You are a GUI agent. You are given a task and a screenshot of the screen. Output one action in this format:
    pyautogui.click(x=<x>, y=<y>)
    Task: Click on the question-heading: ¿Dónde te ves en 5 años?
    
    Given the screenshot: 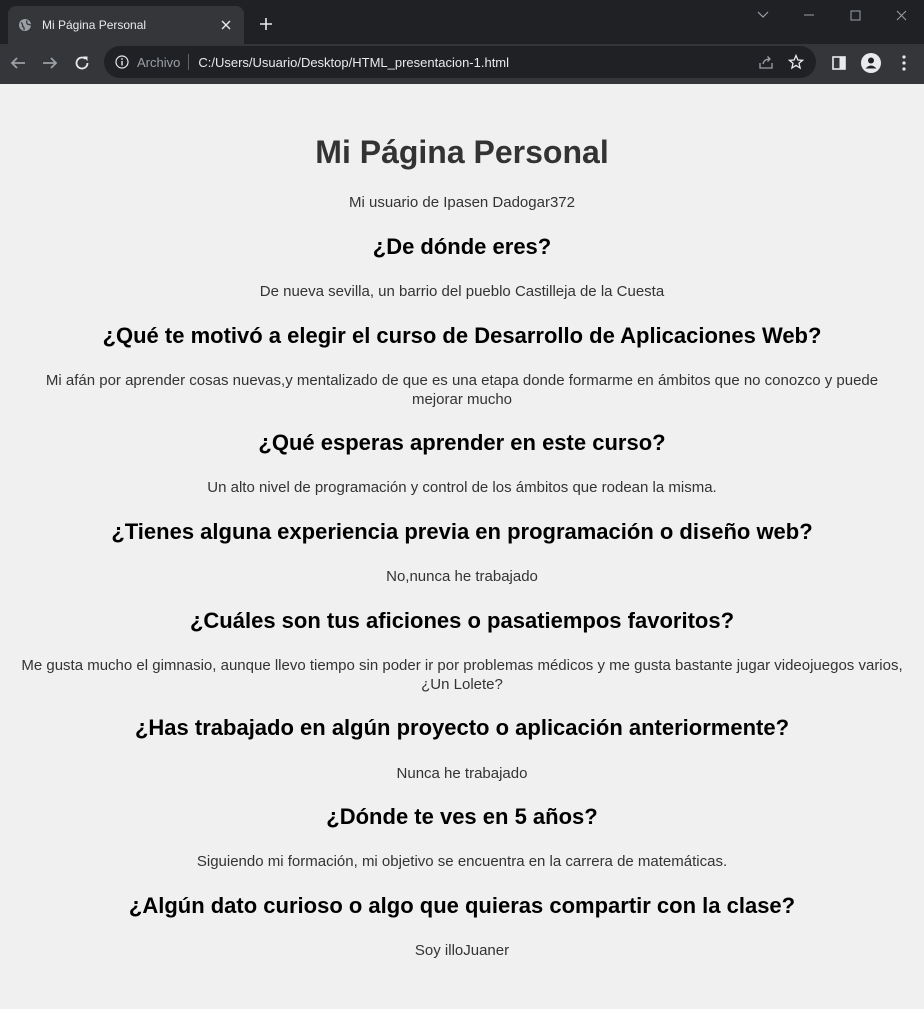 What is the action you would take?
    pyautogui.click(x=462, y=816)
    